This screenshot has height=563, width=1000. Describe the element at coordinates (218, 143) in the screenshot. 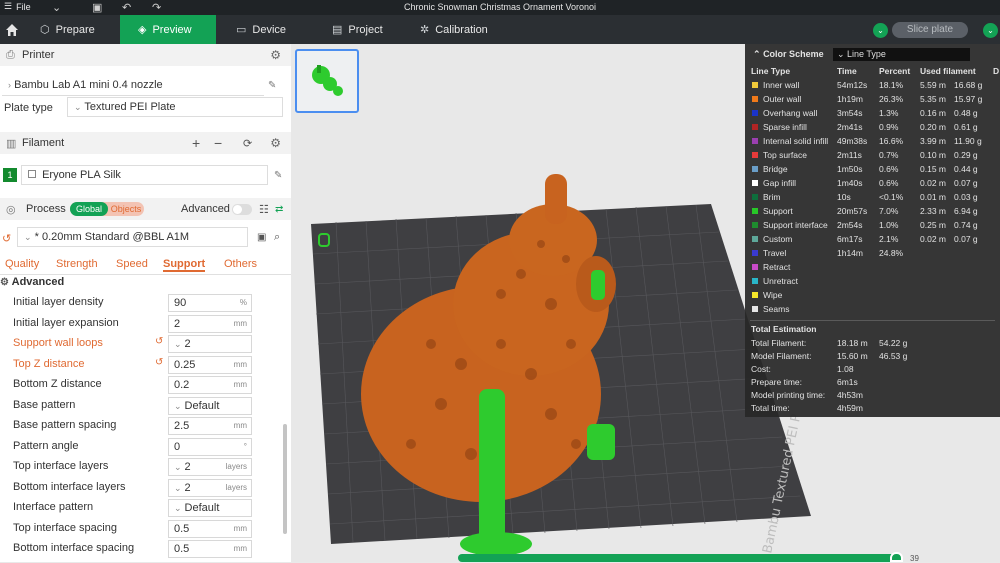

I see `remove-filament-icon: −` at that location.